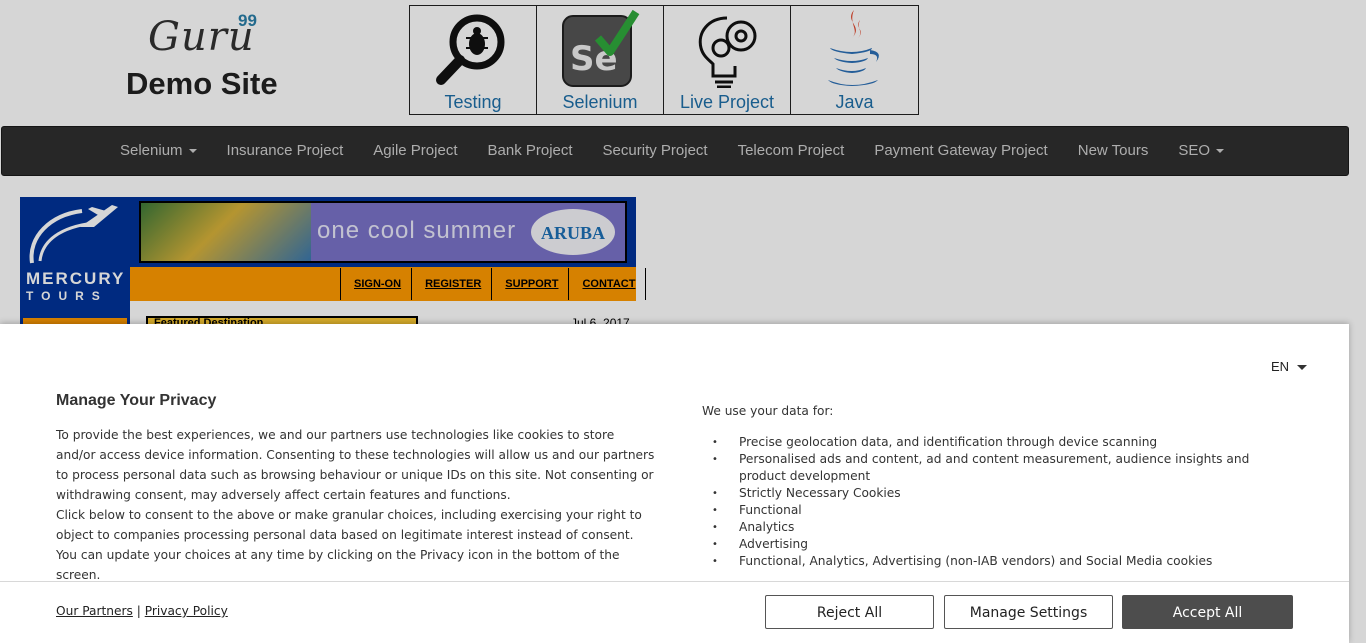 The height and width of the screenshot is (643, 1366). What do you see at coordinates (768, 411) in the screenshot?
I see `data-uses-title: We use your data for:` at bounding box center [768, 411].